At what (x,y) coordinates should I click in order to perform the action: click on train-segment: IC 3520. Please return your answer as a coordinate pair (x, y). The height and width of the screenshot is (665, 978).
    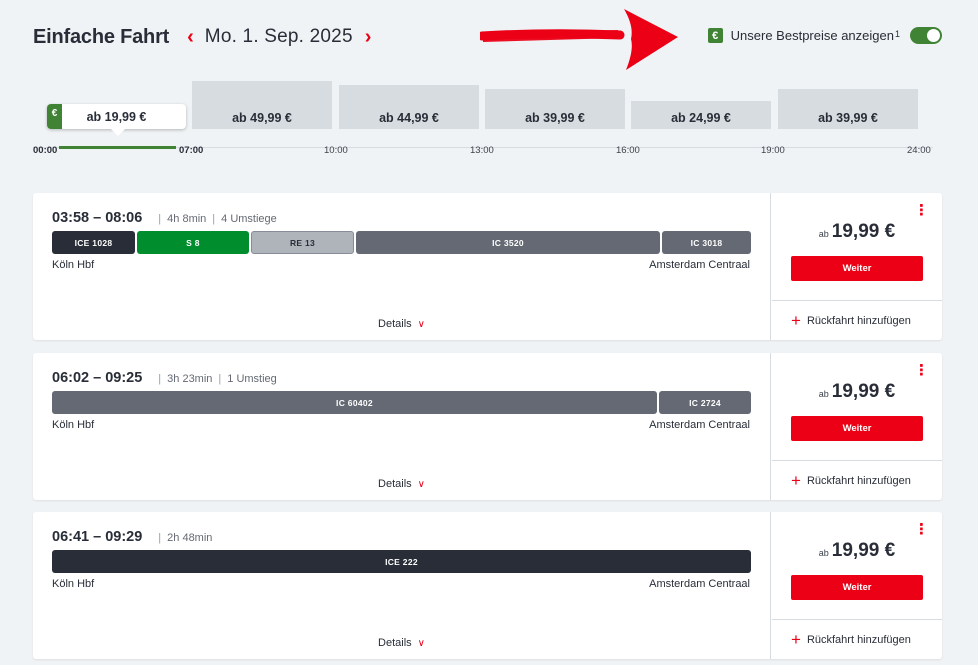
    Looking at the image, I should click on (508, 242).